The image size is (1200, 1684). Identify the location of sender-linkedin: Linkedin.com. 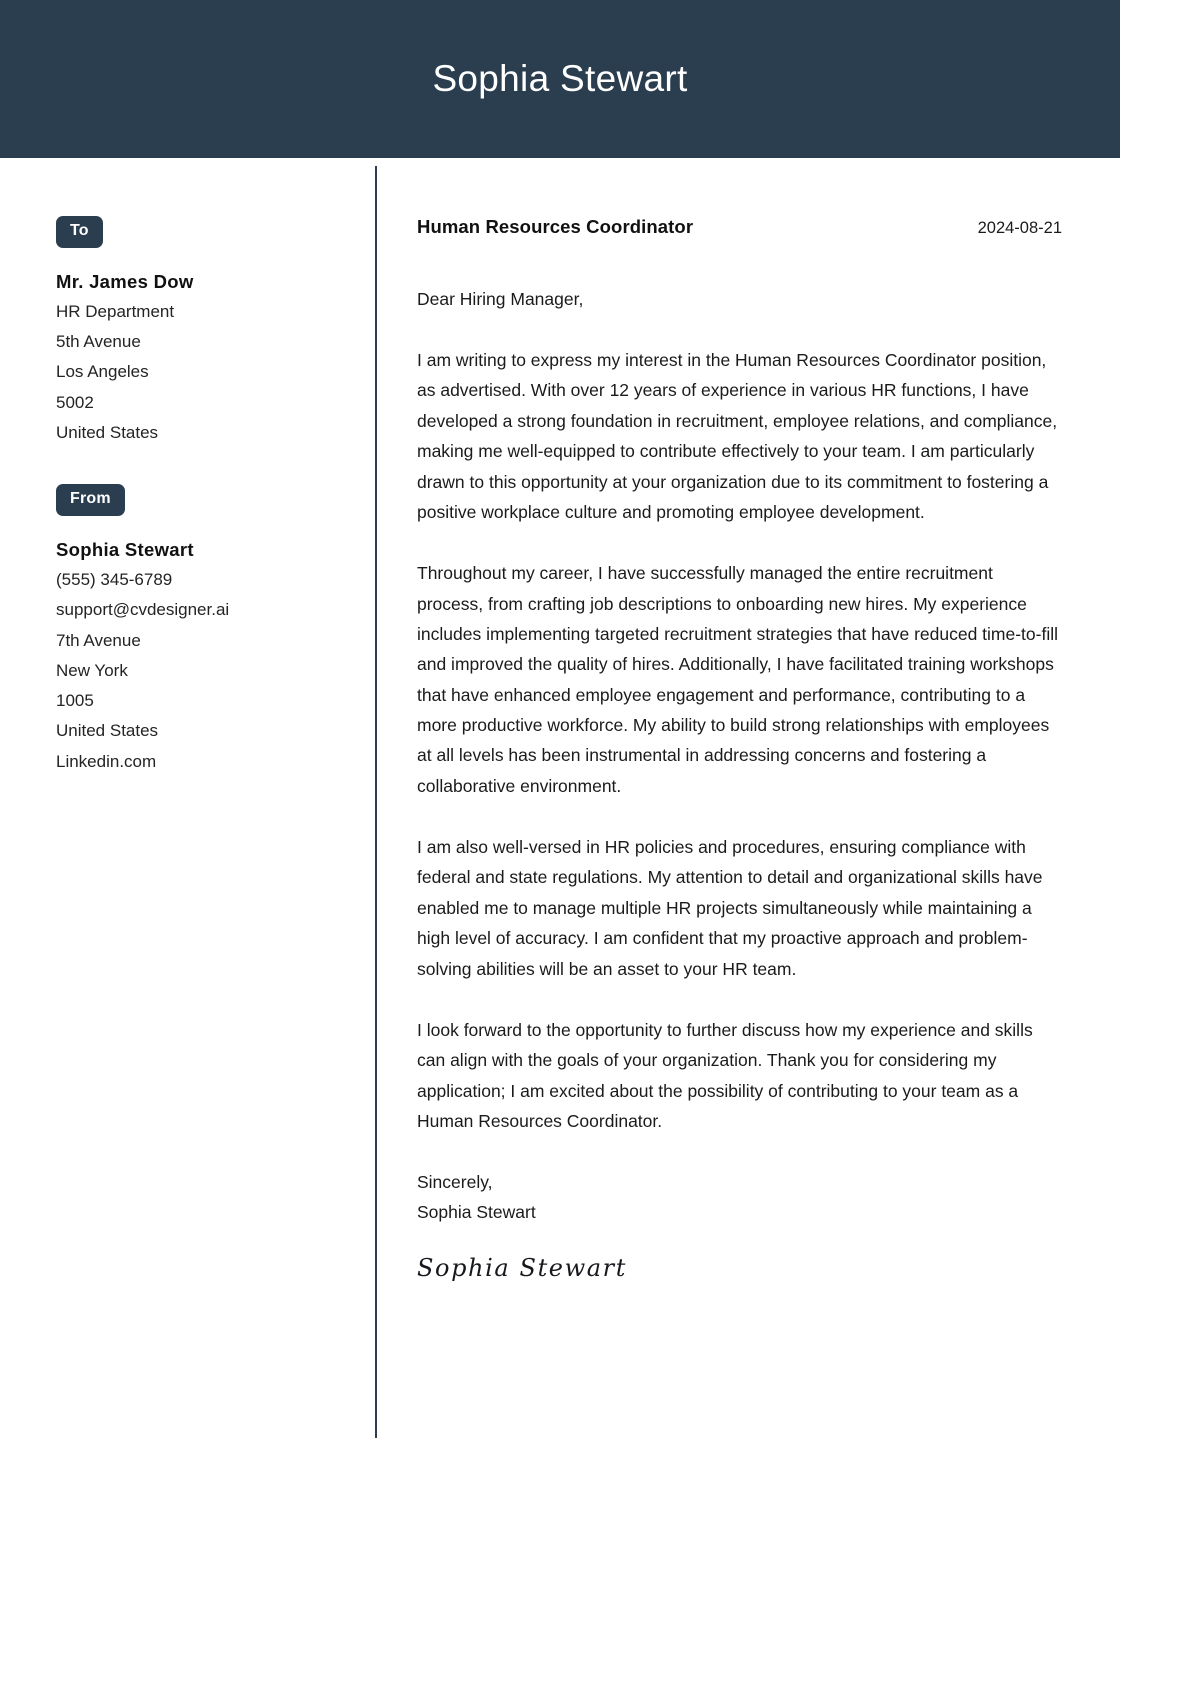
(106, 761).